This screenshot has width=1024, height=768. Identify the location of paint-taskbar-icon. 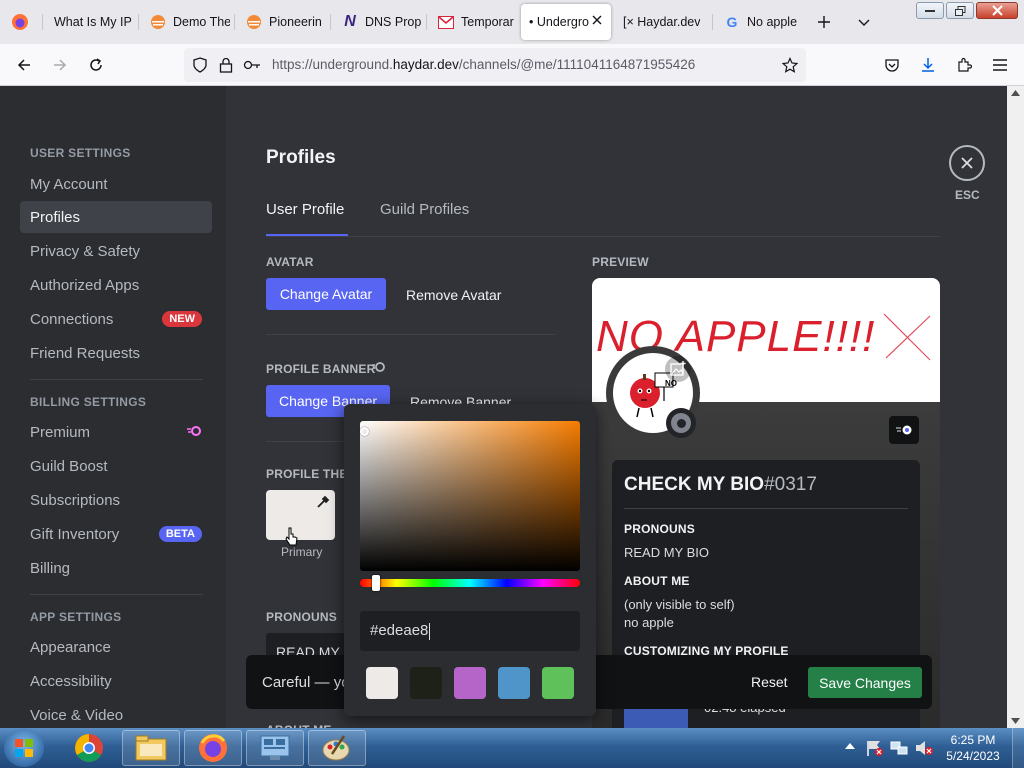
(337, 748).